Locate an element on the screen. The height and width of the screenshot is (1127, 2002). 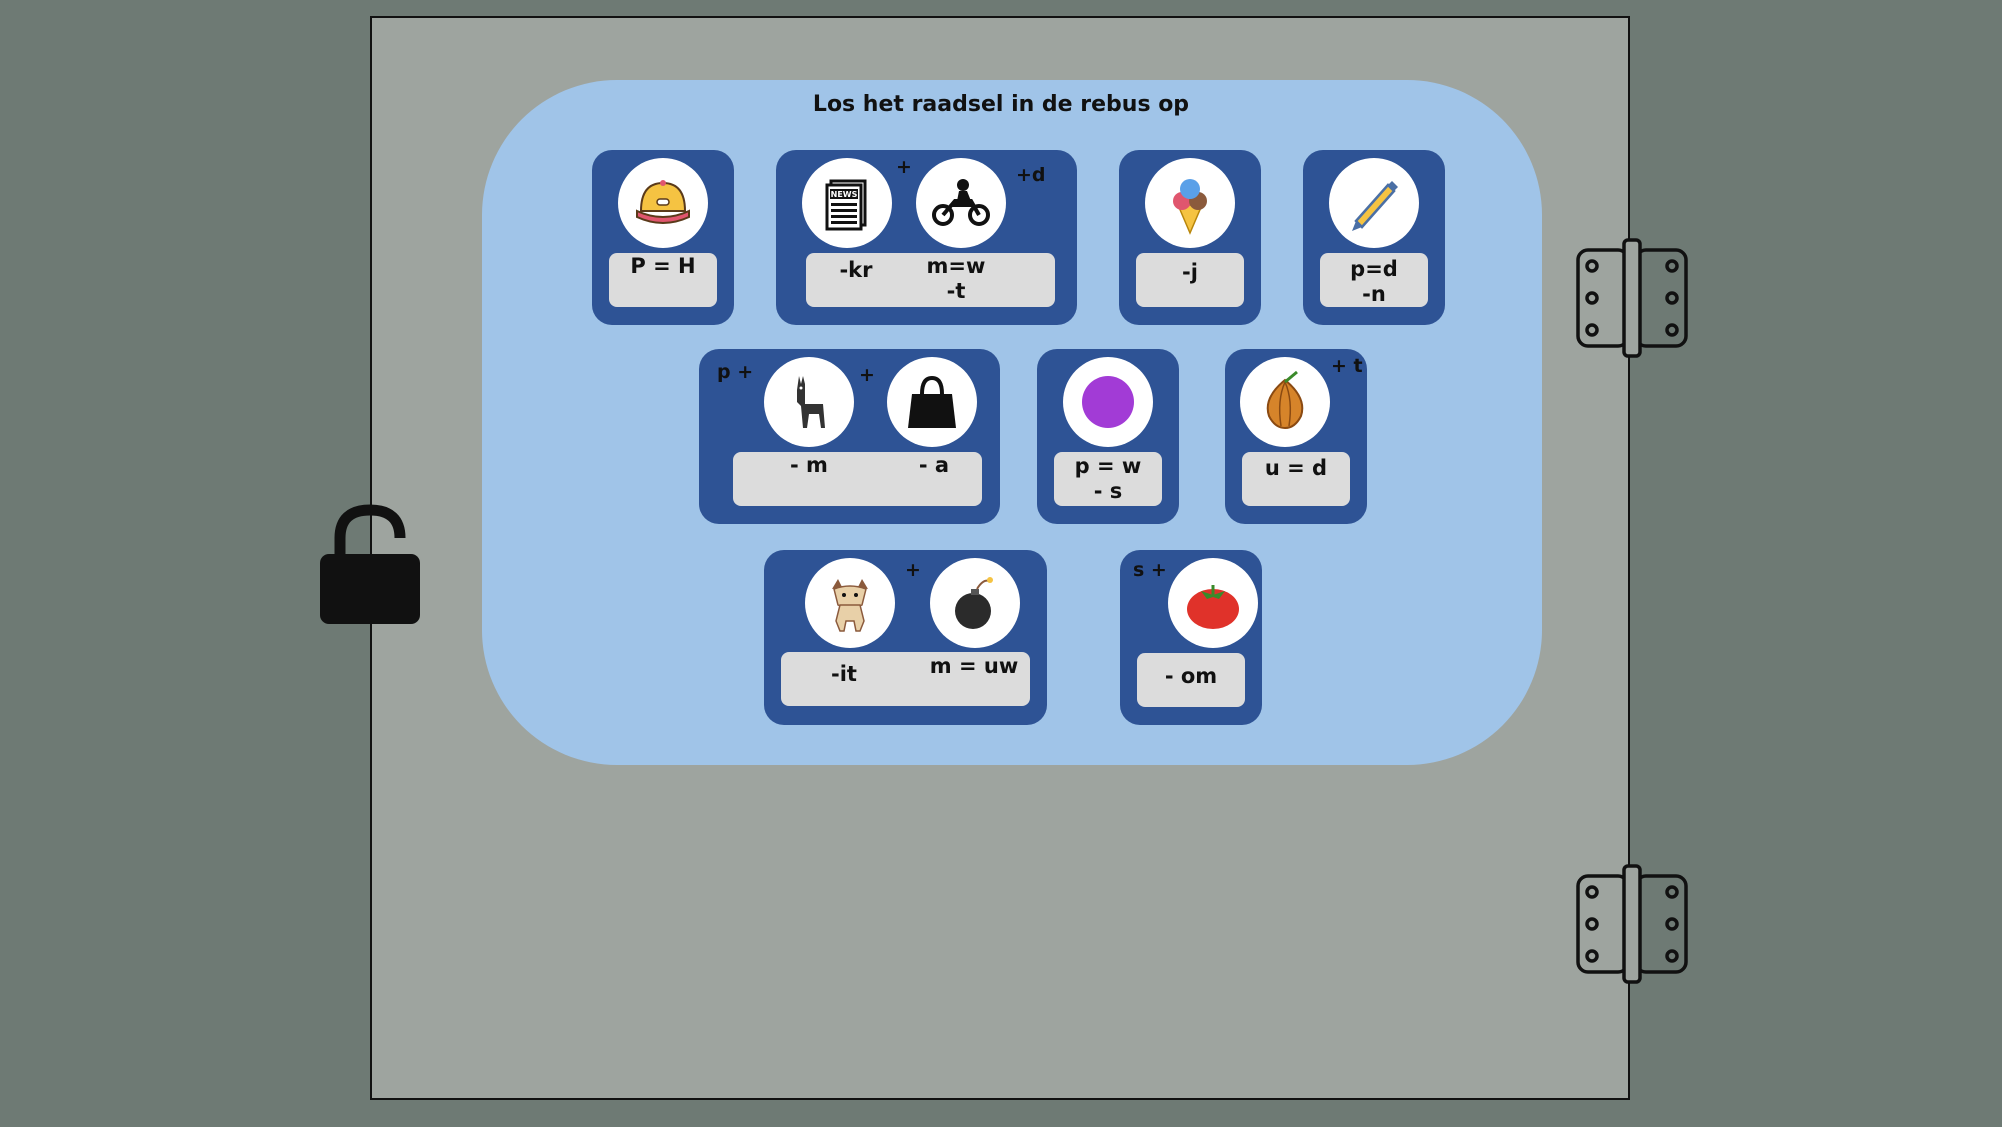
puzzle-title: Los het raadsel in de rebus op is located at coordinates (1001, 104).